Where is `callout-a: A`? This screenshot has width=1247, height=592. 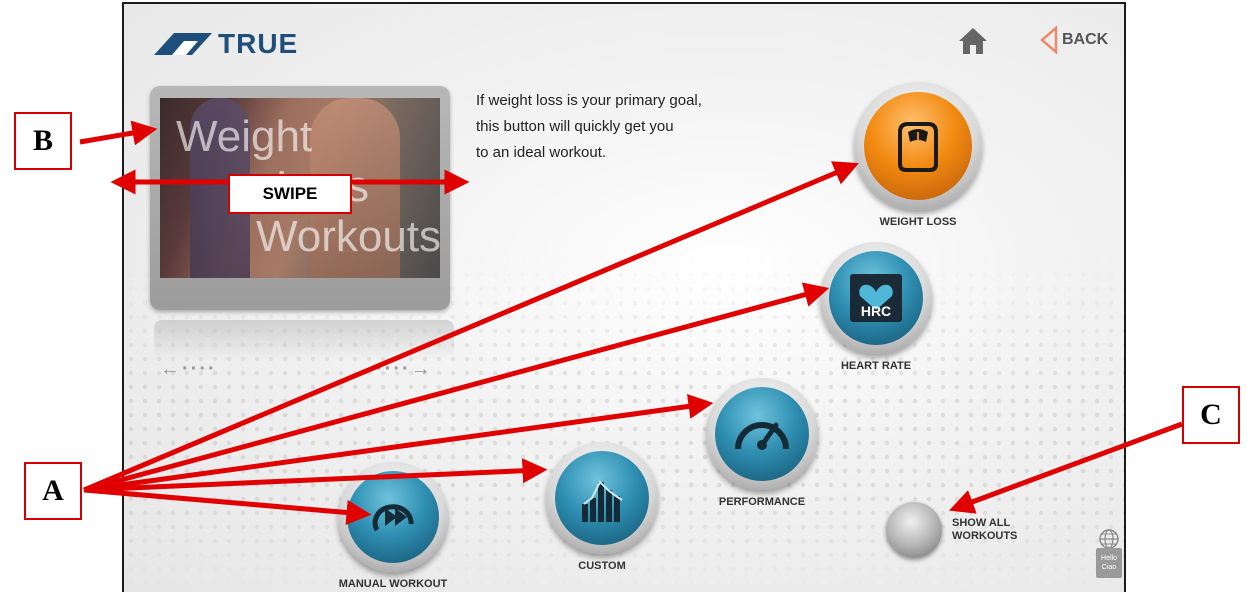 callout-a: A is located at coordinates (53, 491).